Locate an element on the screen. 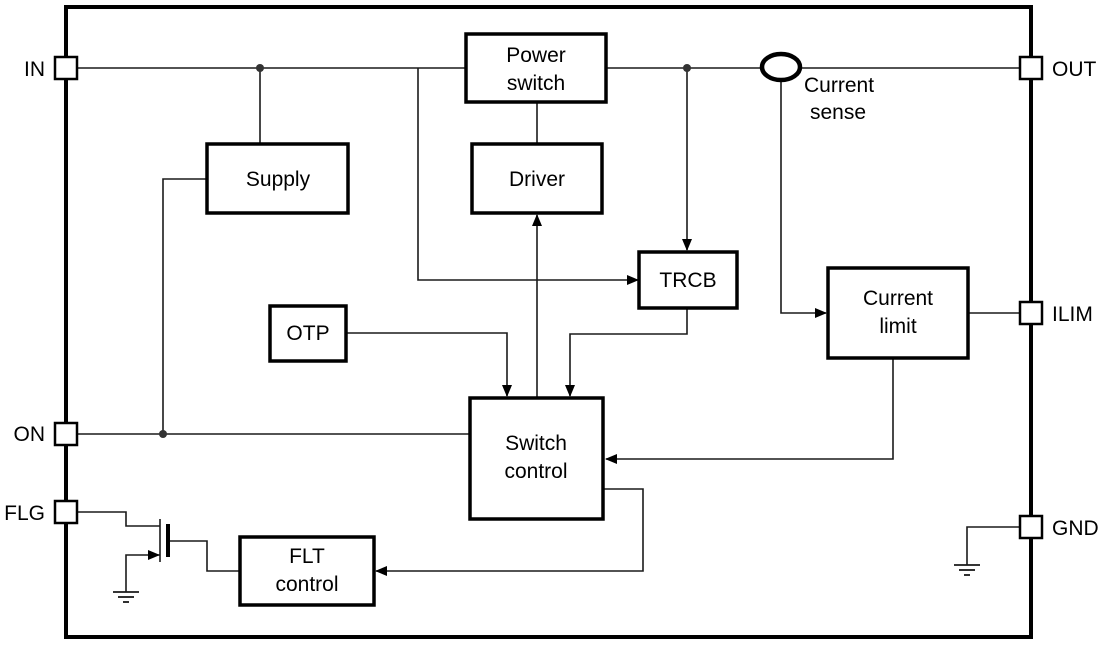  block-switch-control-label-1: Switch is located at coordinates (536, 443).